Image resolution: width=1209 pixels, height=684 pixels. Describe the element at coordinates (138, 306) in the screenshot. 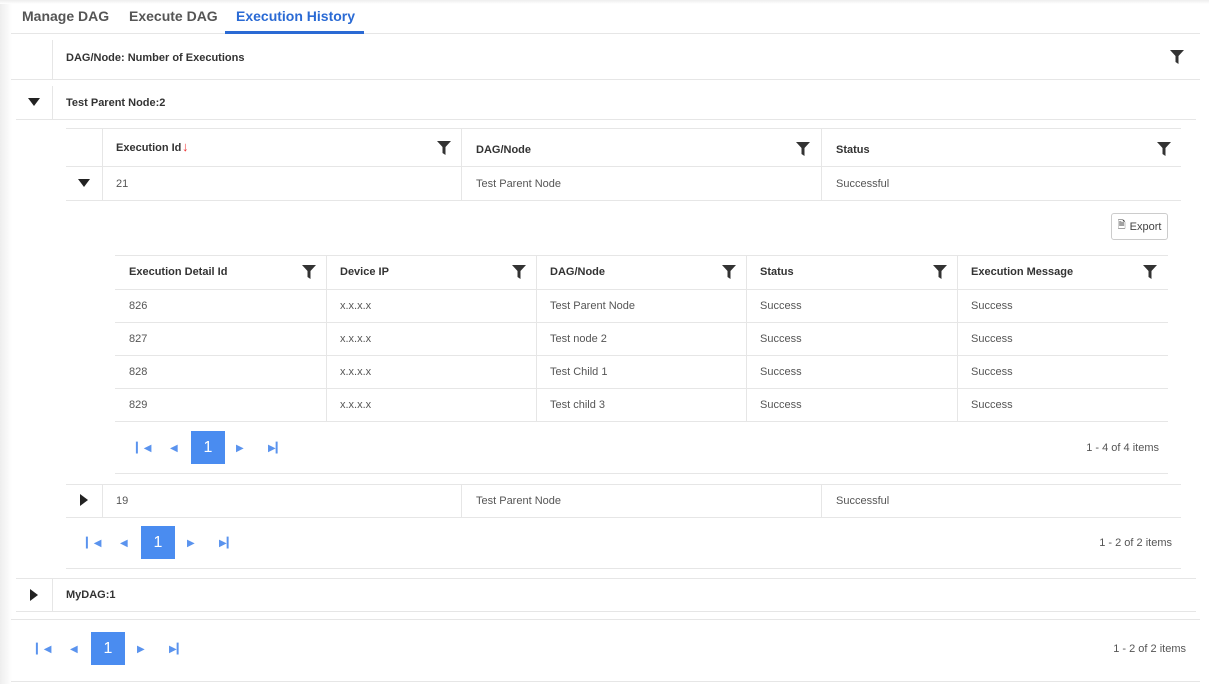

I see `detail-cell: 826` at that location.